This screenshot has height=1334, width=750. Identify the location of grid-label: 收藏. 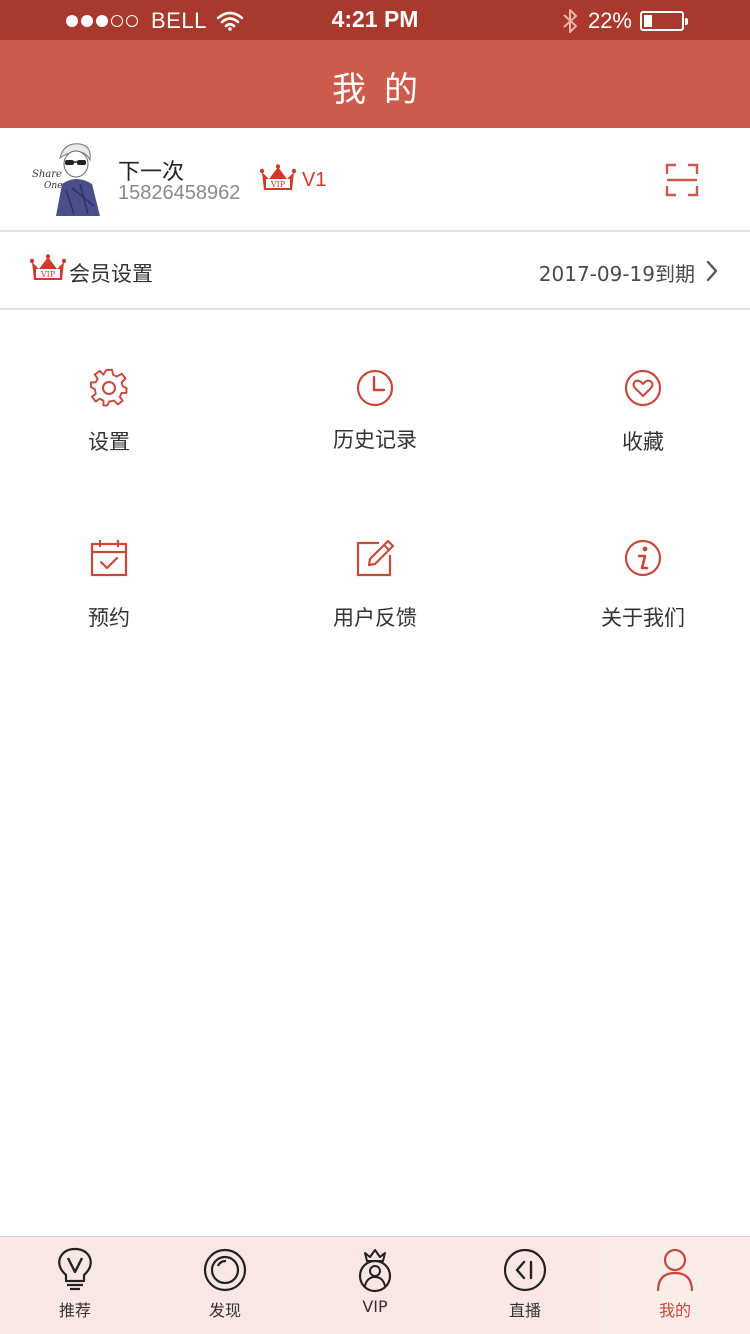
(643, 442).